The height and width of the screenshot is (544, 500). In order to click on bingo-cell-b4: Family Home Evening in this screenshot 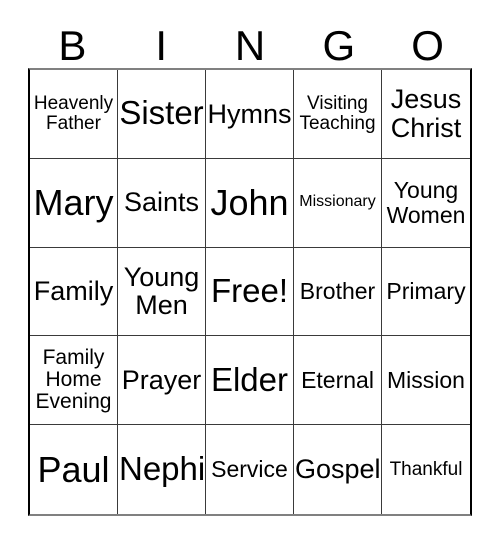, I will do `click(74, 381)`.